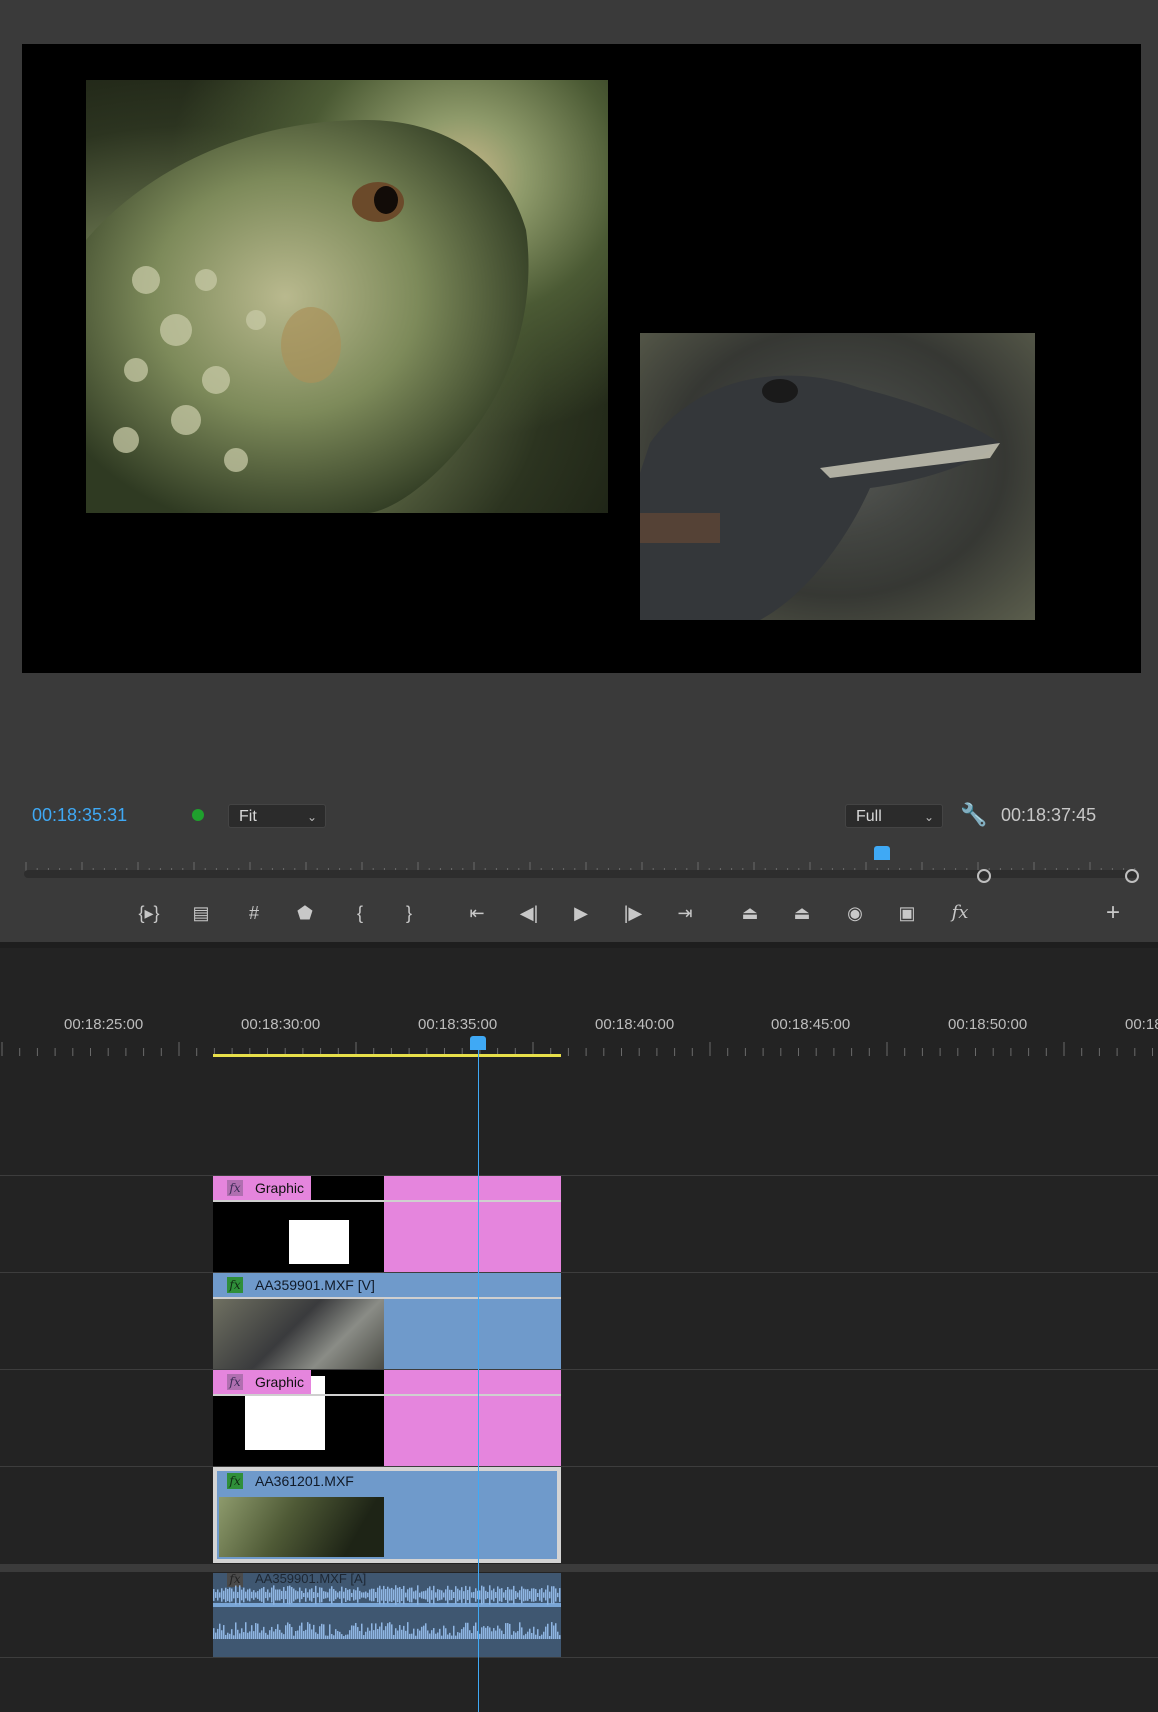 The height and width of the screenshot is (1712, 1158). I want to click on ruler-label: 00:18:40:00, so click(635, 1024).